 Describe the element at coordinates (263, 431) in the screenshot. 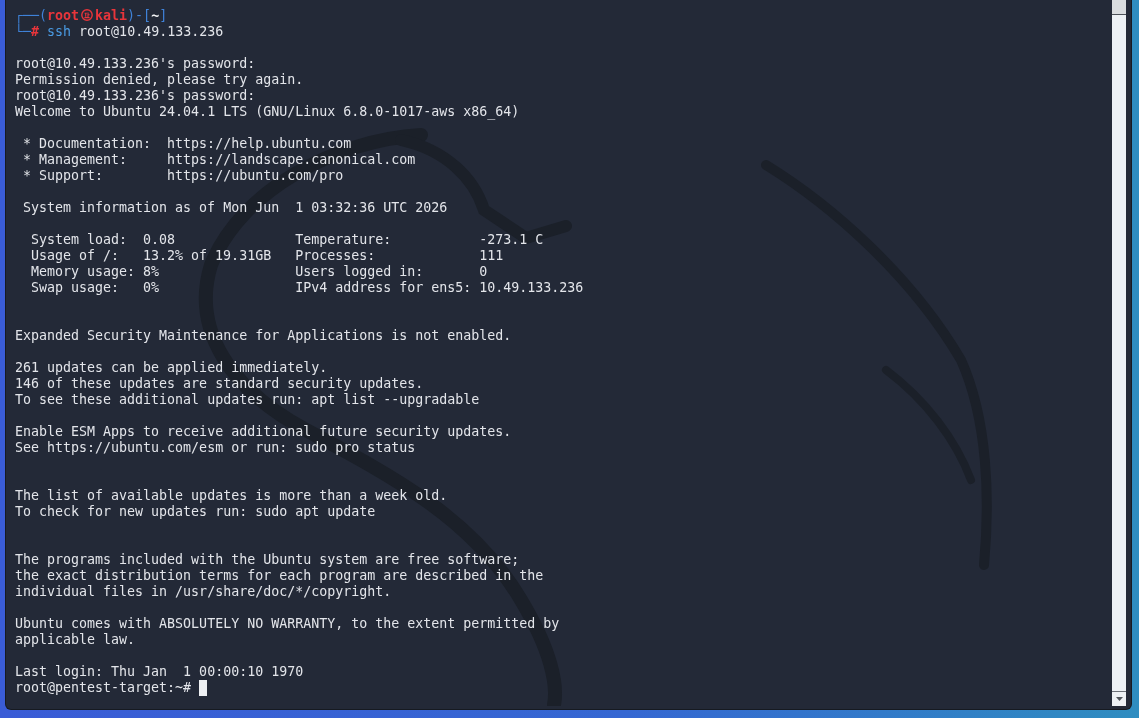

I see `output-line: Enable ESM Apps to receive additional future security updates.` at that location.